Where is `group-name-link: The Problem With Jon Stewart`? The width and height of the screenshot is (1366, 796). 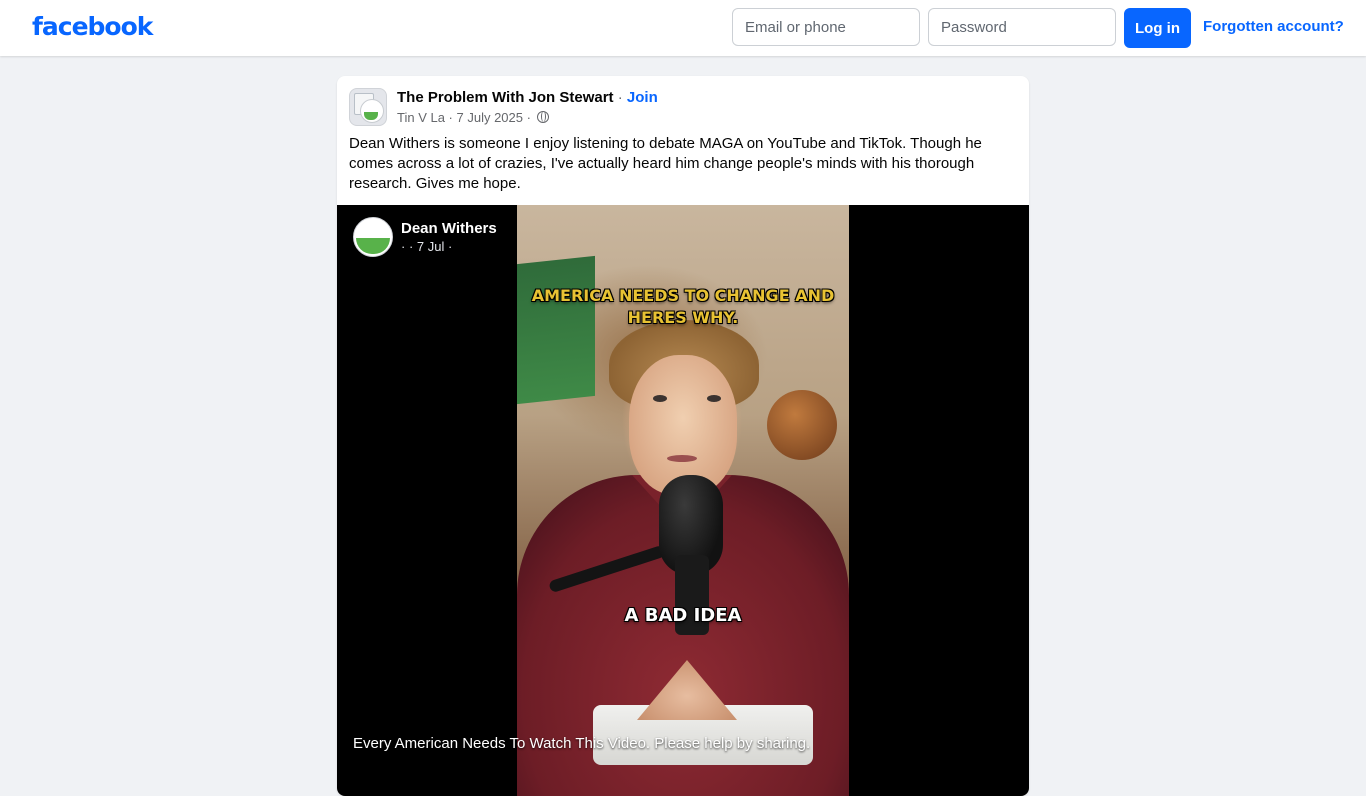
group-name-link: The Problem With Jon Stewart is located at coordinates (505, 97).